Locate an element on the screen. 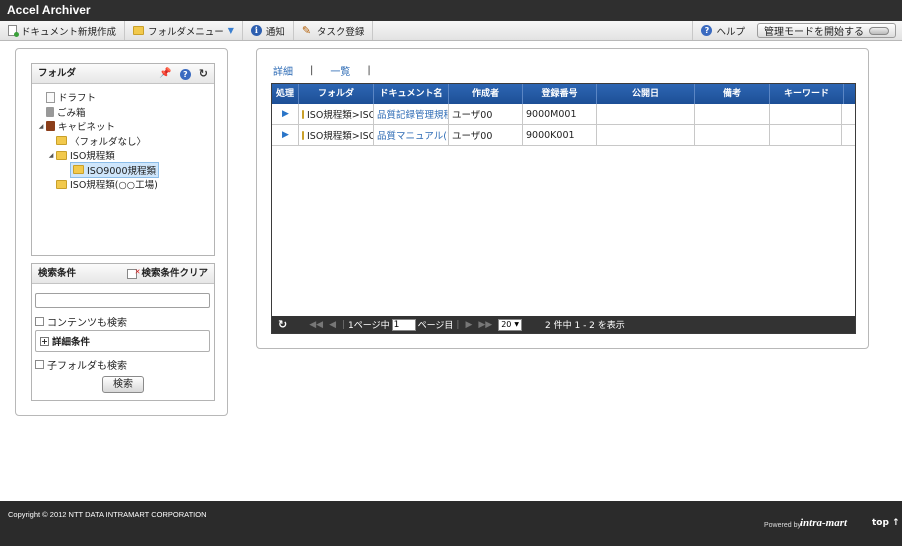 This screenshot has height=546, width=902. tree-item-iso-plant: ISO規程類(○○工場) is located at coordinates (125, 184).